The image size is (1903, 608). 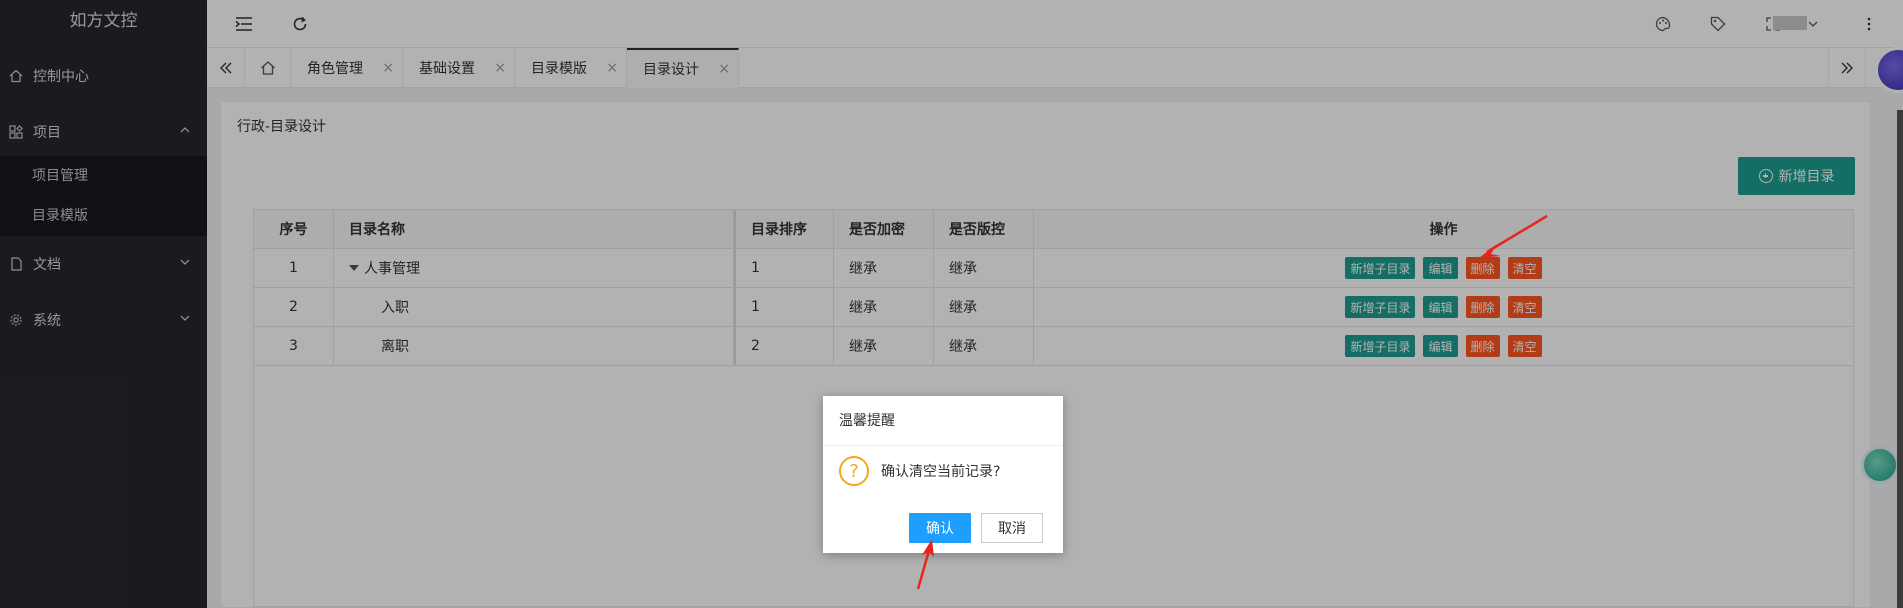 I want to click on cancel-button: 取消, so click(x=1012, y=528).